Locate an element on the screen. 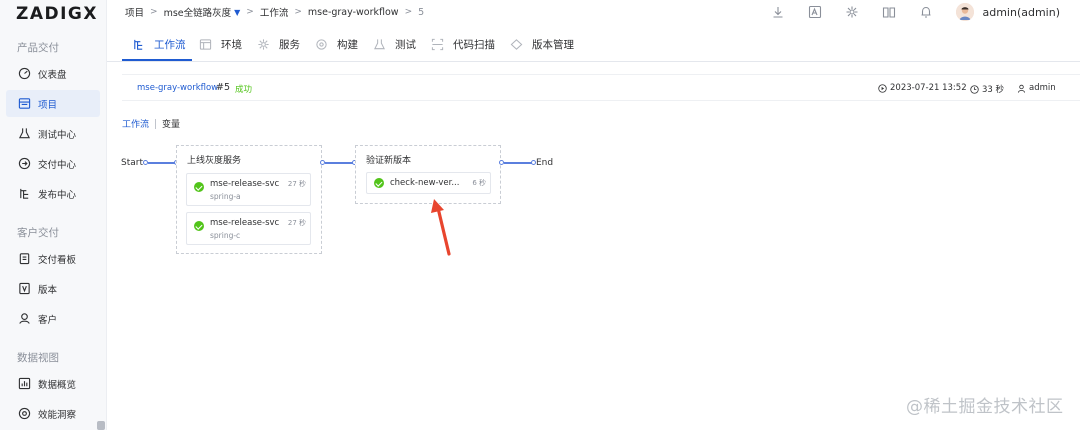 The width and height of the screenshot is (1080, 430). breadcrumb-project-name: mse全链路灰度 is located at coordinates (198, 12).